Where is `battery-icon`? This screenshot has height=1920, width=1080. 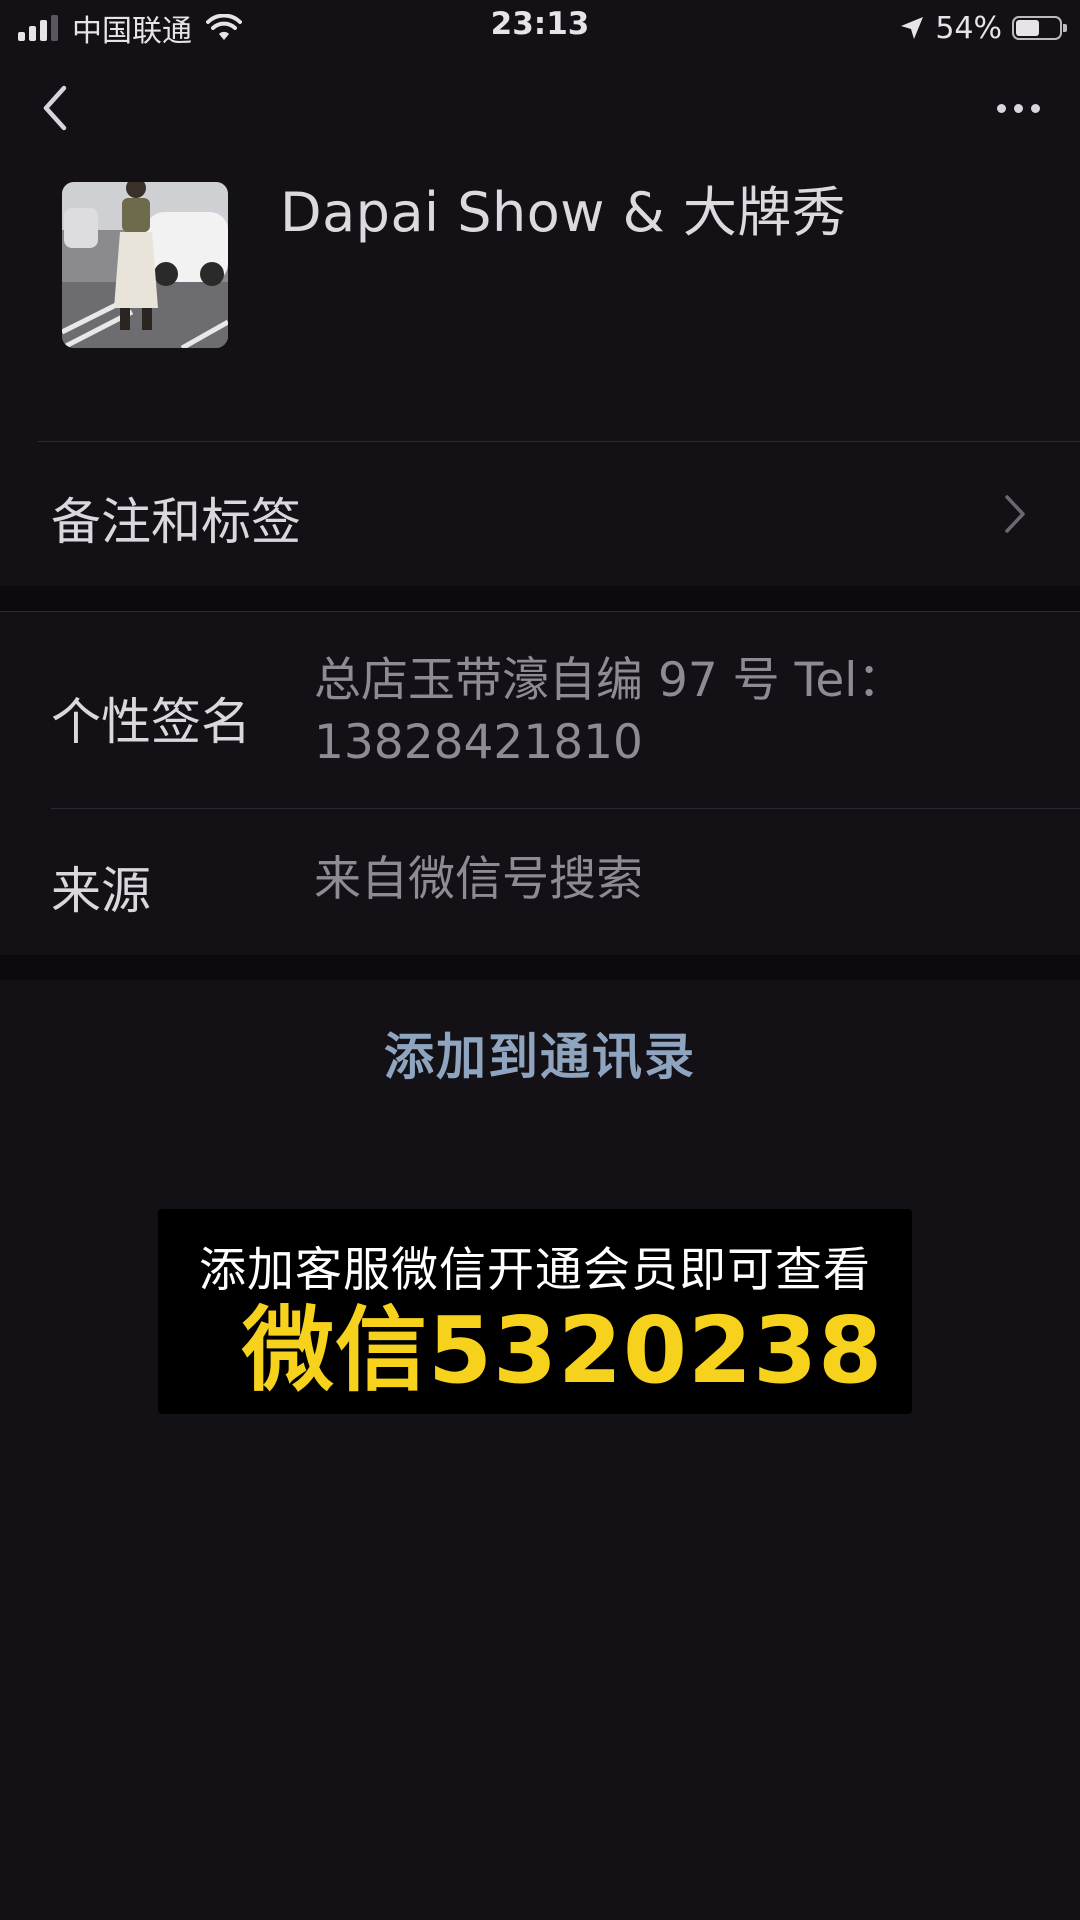 battery-icon is located at coordinates (1039, 28).